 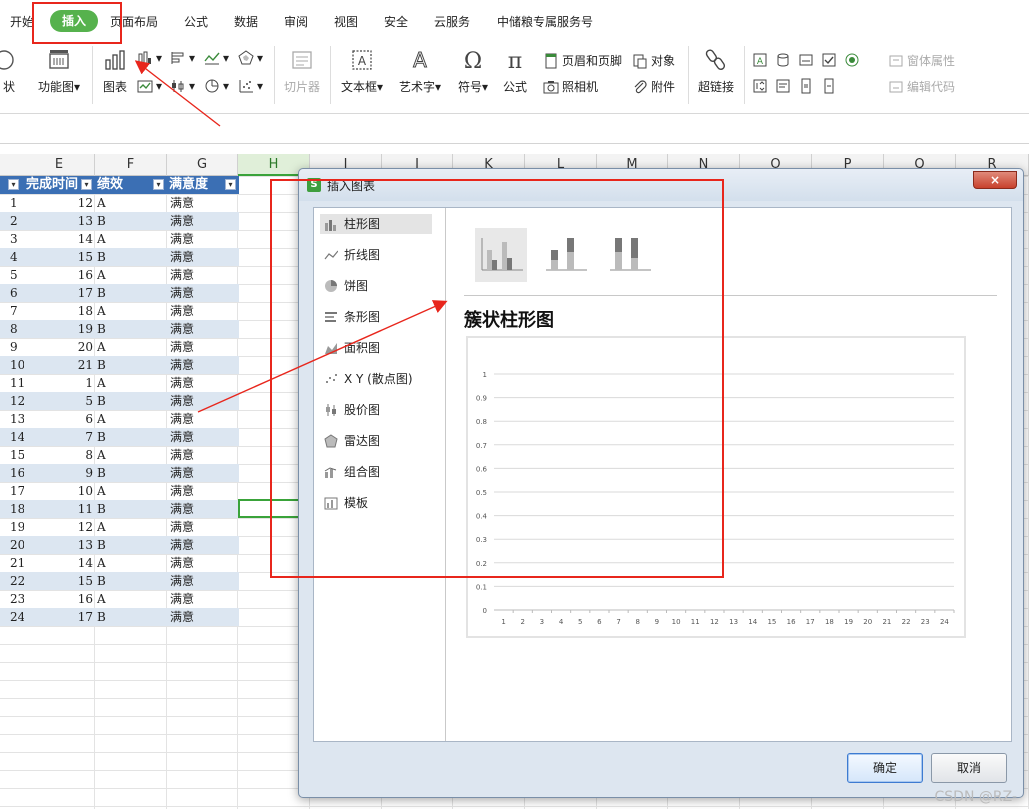 I want to click on category-bar-chart: 条形图, so click(x=376, y=317).